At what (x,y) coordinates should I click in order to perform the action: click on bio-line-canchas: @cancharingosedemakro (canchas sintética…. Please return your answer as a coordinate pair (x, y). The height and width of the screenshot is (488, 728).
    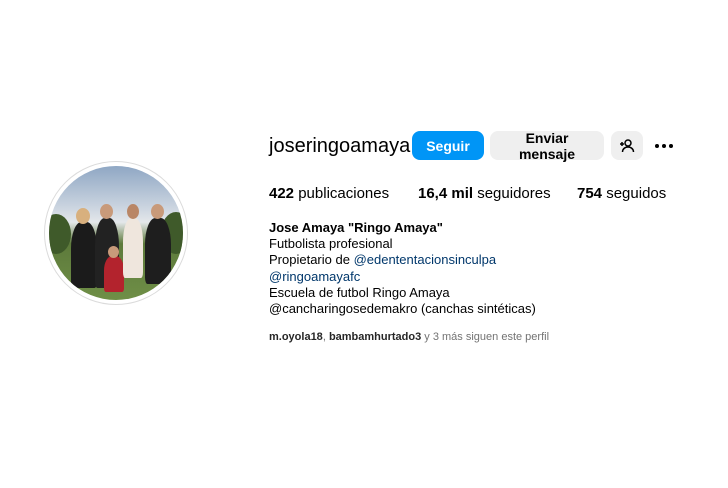
    Looking at the image, I should click on (402, 309).